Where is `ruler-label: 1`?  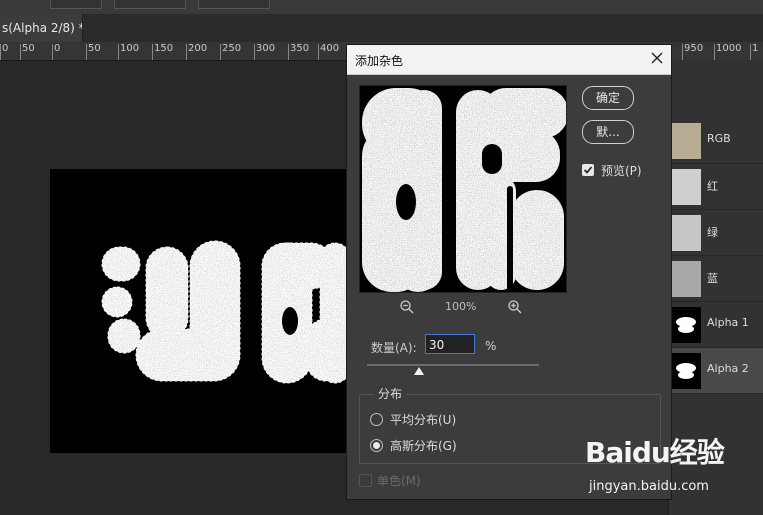 ruler-label: 1 is located at coordinates (755, 48).